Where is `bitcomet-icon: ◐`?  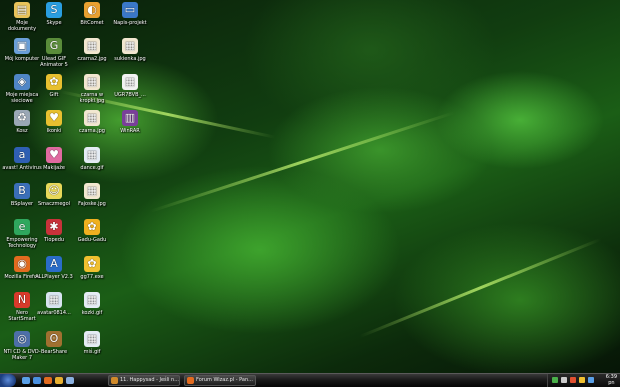
bitcomet-icon: ◐ is located at coordinates (92, 10).